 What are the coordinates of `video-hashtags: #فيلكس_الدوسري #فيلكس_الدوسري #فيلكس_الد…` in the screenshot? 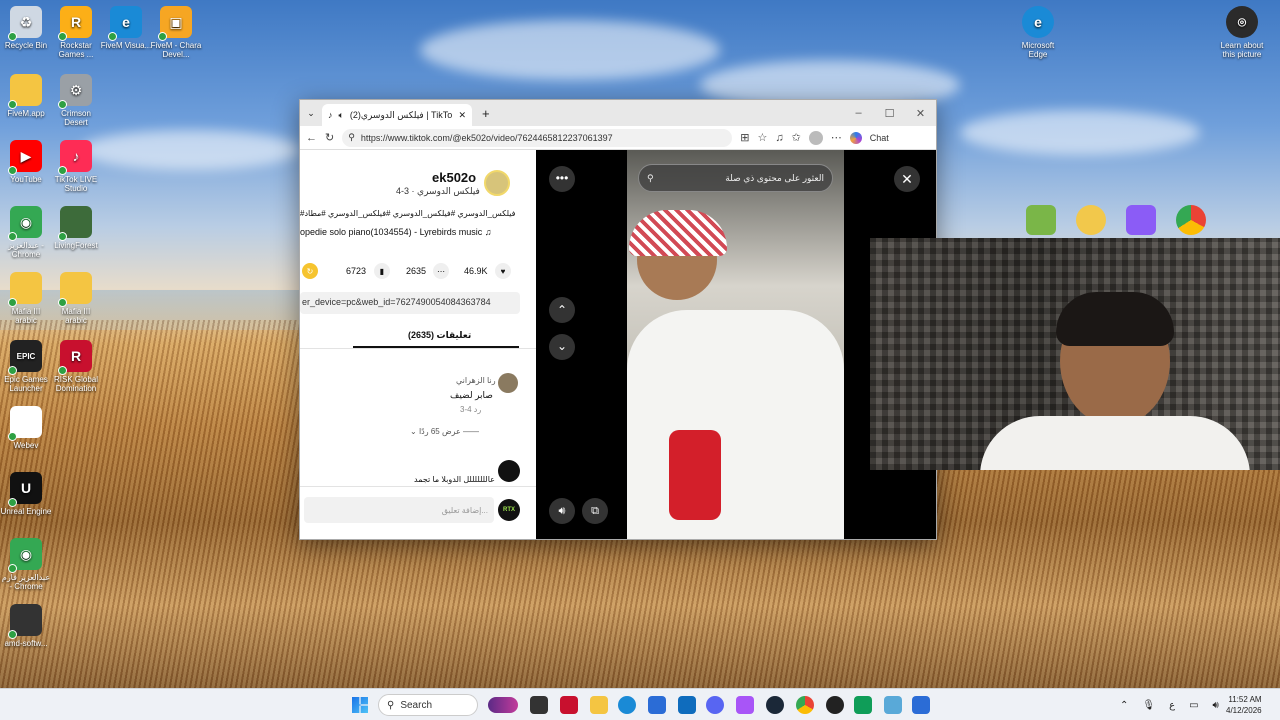 It's located at (407, 213).